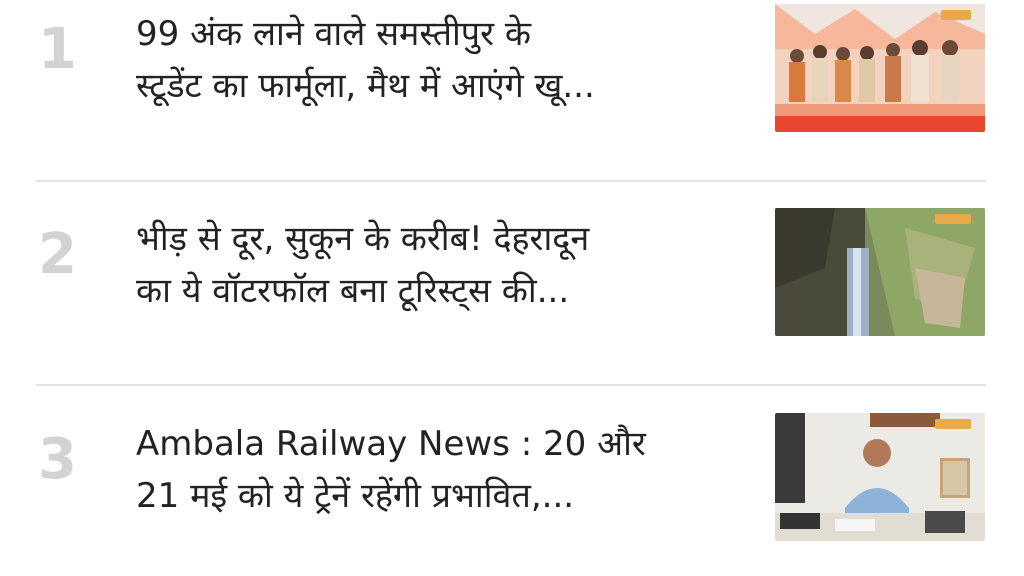  I want to click on rank-number: 3, so click(57, 459).